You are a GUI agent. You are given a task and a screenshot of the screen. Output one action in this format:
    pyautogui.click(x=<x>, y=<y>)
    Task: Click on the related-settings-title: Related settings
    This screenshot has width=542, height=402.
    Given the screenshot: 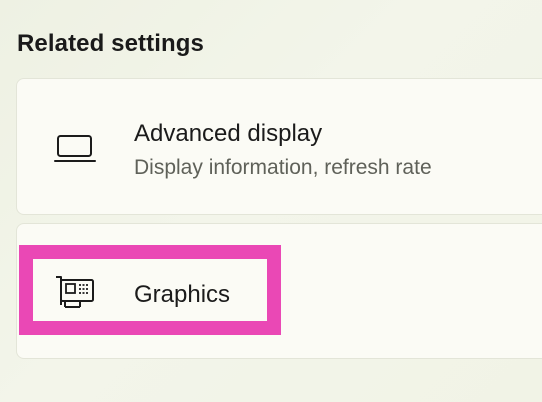 What is the action you would take?
    pyautogui.click(x=110, y=43)
    